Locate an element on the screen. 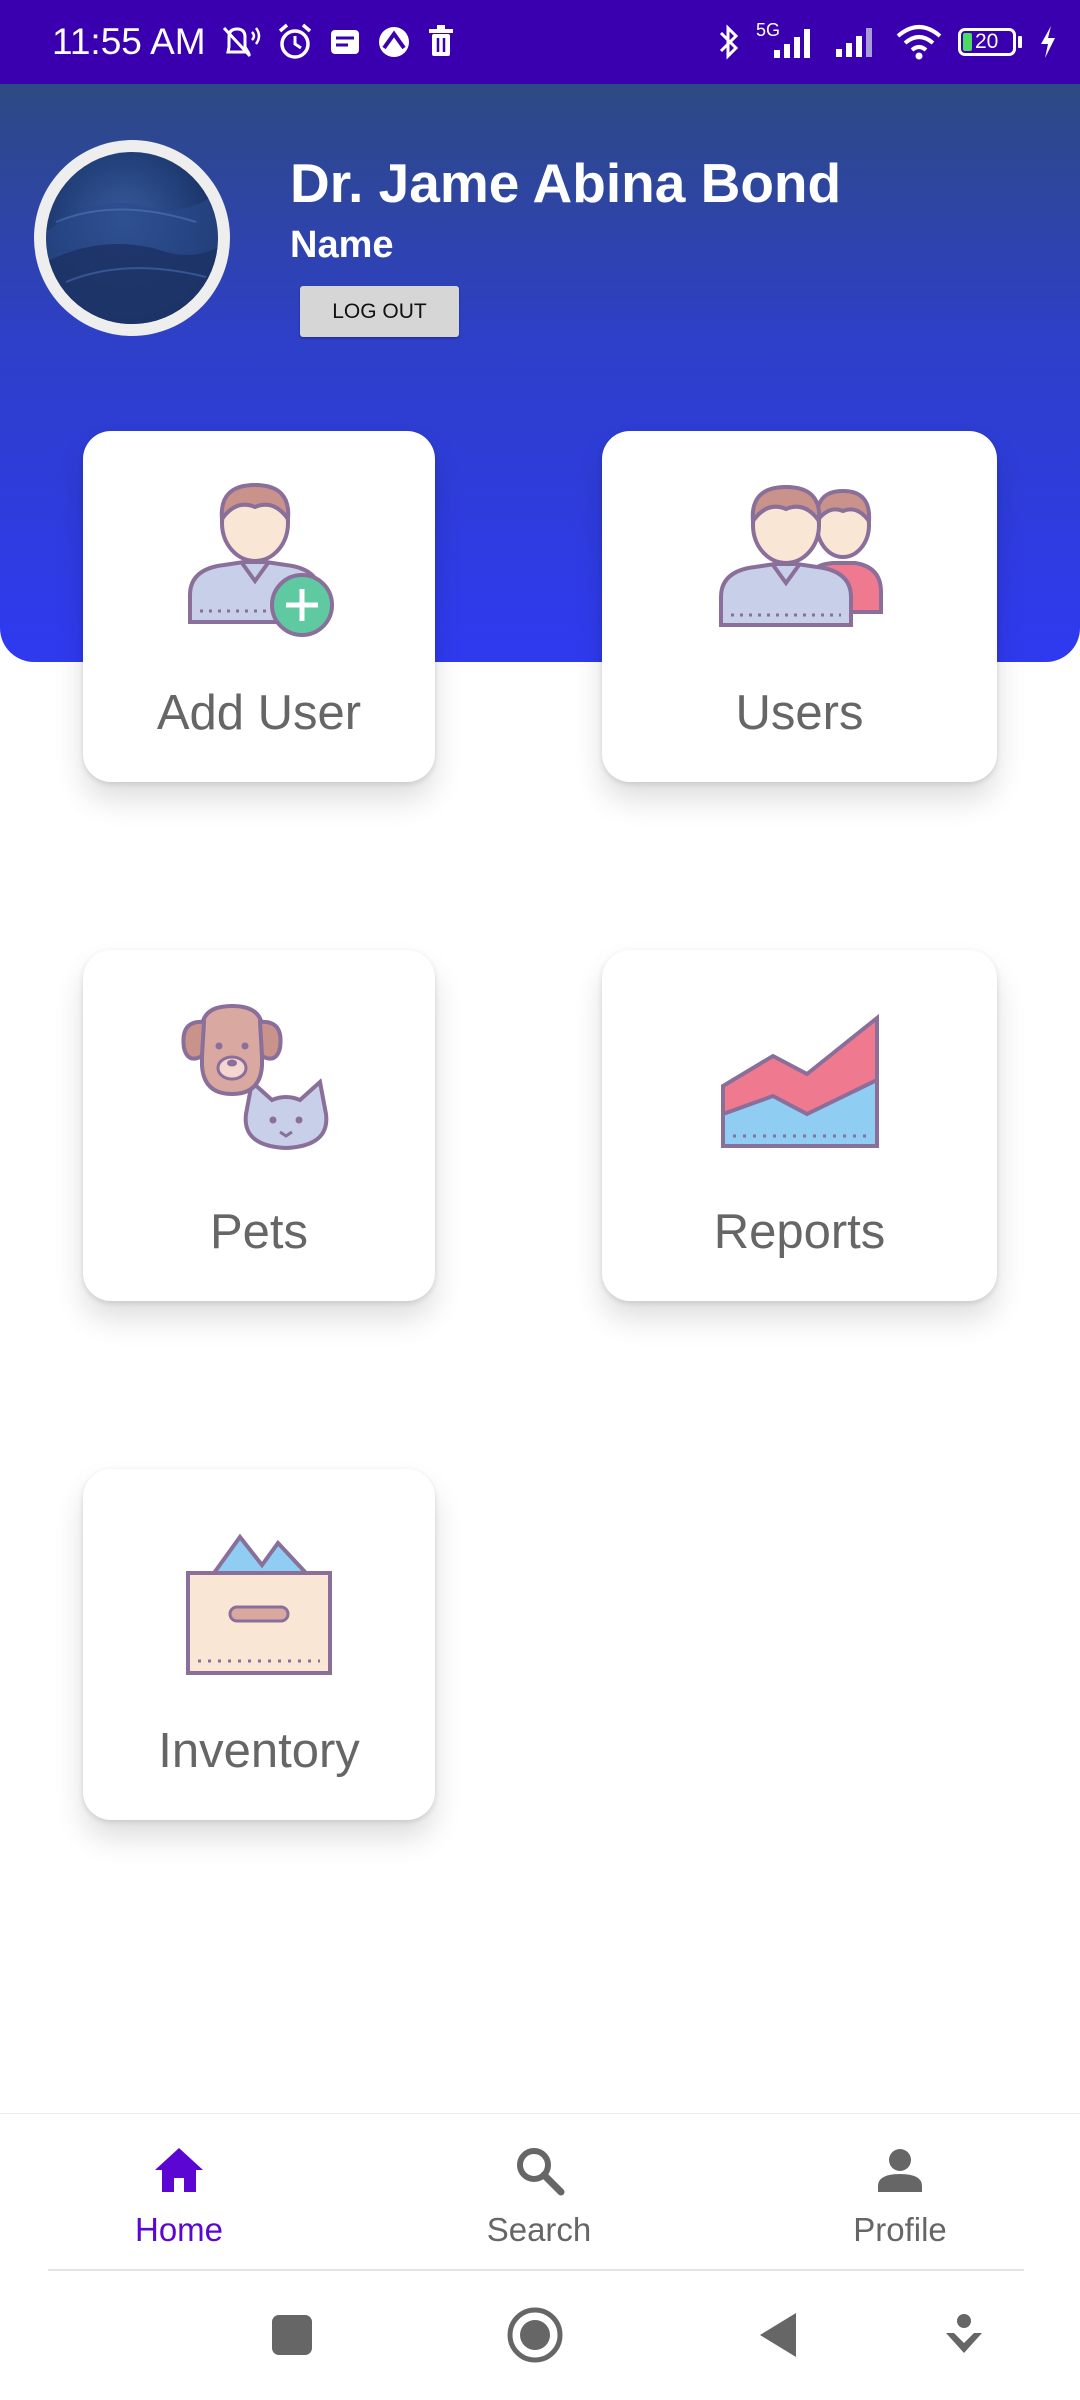 The image size is (1080, 2400). status-time: 11:55 AM is located at coordinates (129, 41).